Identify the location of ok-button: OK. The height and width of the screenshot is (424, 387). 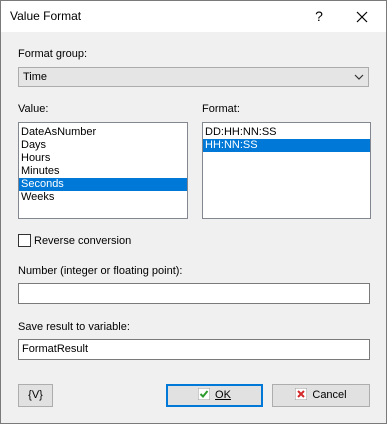
(214, 395).